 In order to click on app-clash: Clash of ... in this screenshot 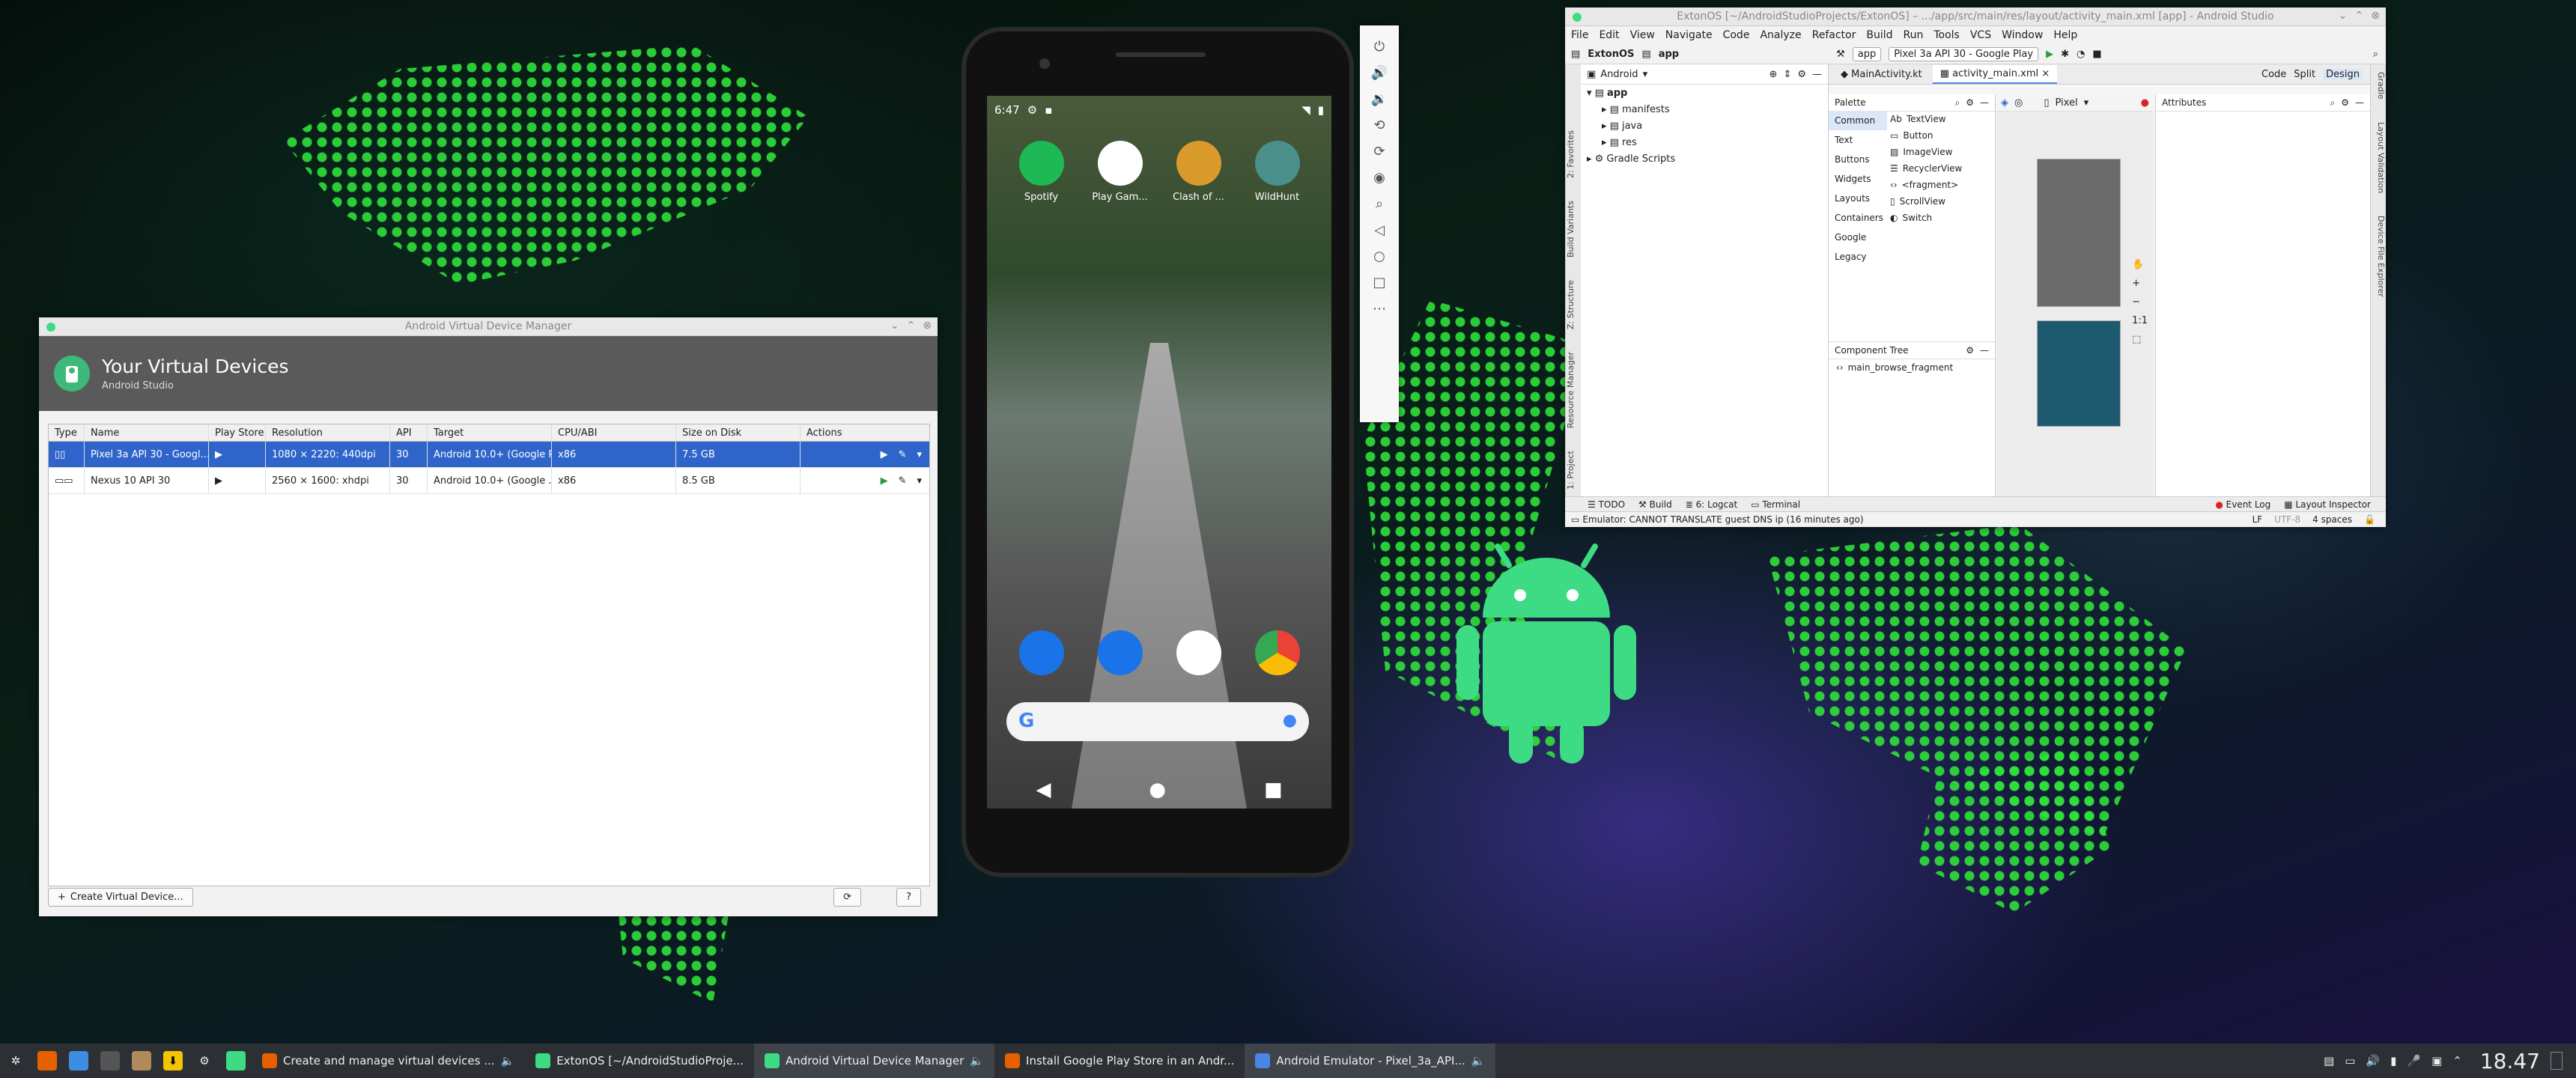, I will do `click(1199, 172)`.